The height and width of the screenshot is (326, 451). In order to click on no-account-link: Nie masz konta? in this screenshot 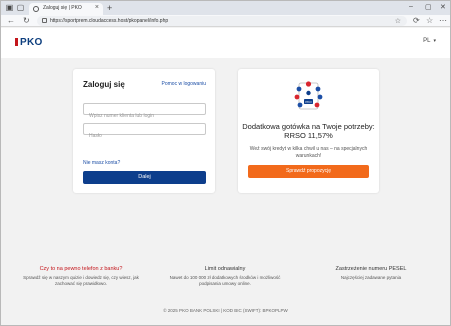, I will do `click(101, 163)`.